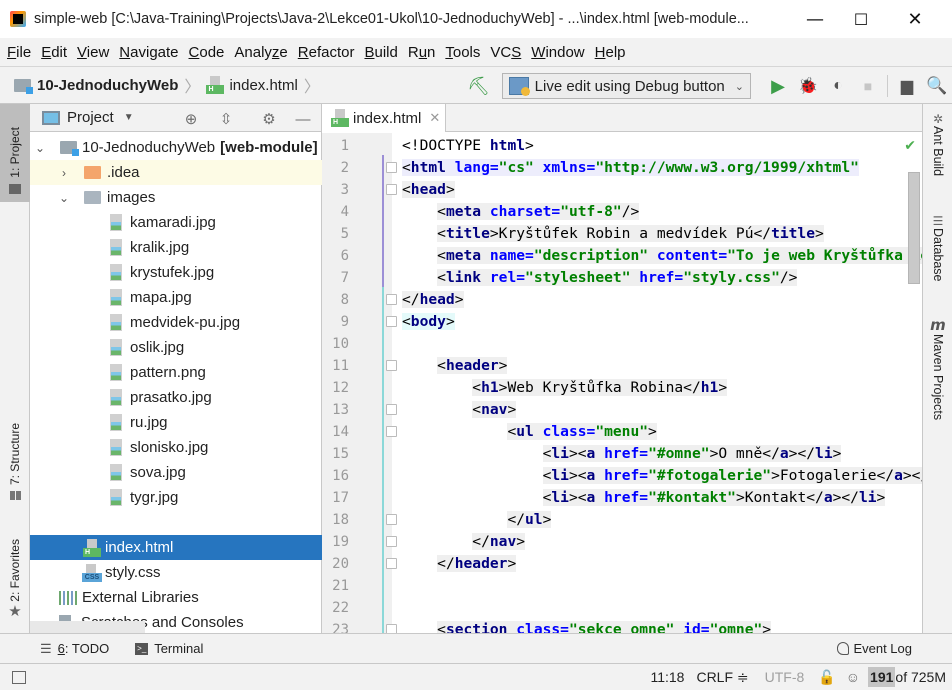 The width and height of the screenshot is (952, 690). Describe the element at coordinates (434, 118) in the screenshot. I see `close-tab-icon: ✕` at that location.